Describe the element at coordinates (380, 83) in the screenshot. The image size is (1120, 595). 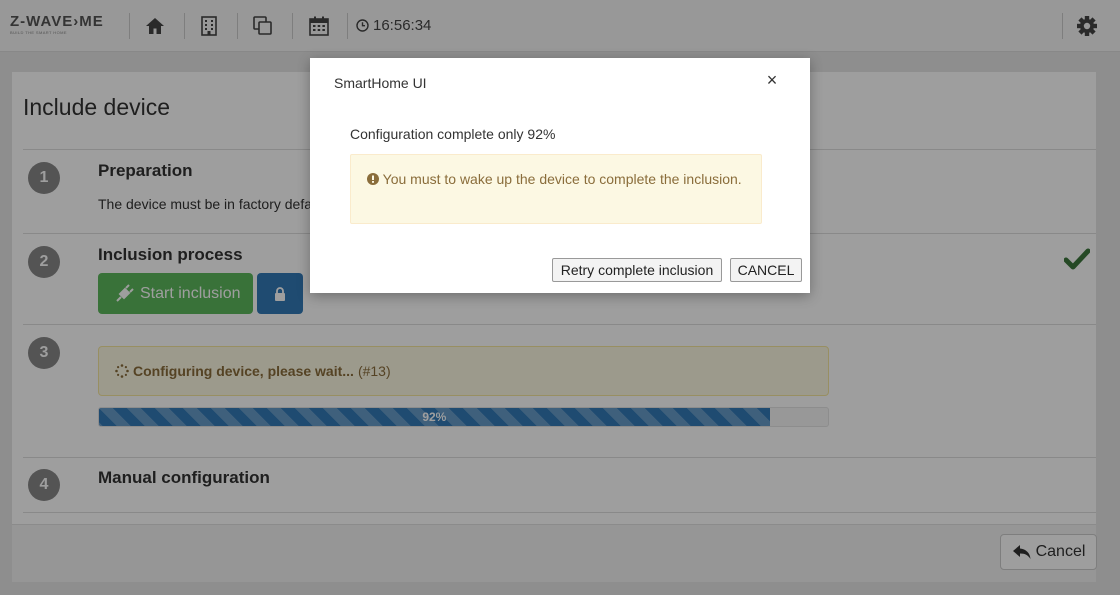
I see `modal-title: SmartHome UI` at that location.